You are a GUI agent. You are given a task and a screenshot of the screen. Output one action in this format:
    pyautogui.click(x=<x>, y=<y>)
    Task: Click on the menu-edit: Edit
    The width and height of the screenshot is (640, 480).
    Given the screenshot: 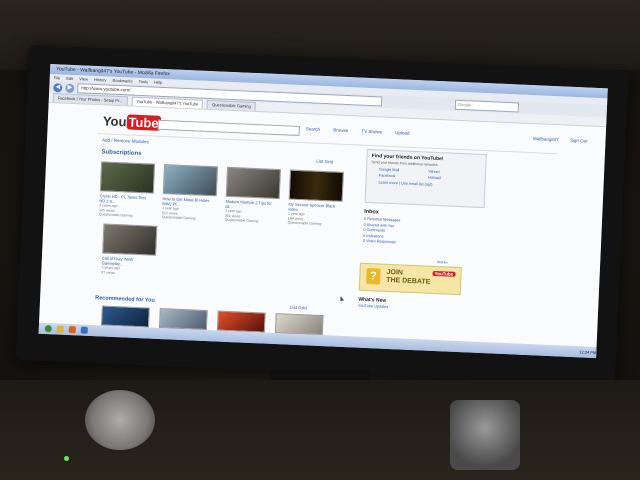 What is the action you would take?
    pyautogui.click(x=69, y=78)
    